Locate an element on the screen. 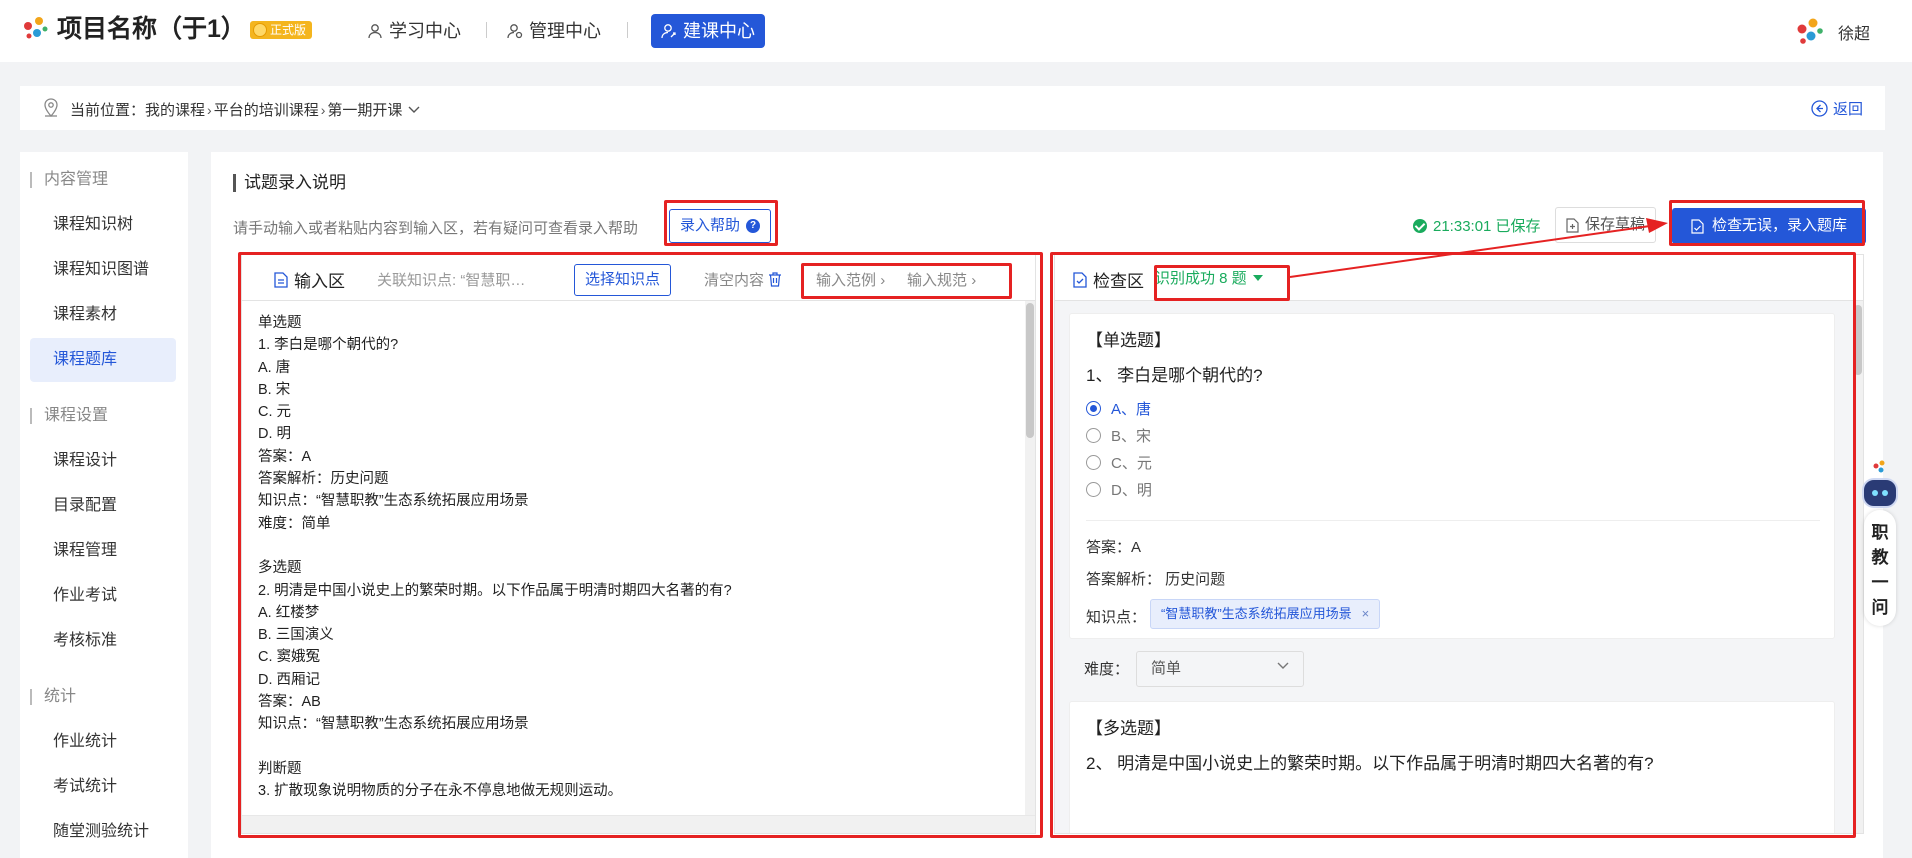 Image resolution: width=1912 pixels, height=858 pixels. back-arrow-icon is located at coordinates (1819, 108).